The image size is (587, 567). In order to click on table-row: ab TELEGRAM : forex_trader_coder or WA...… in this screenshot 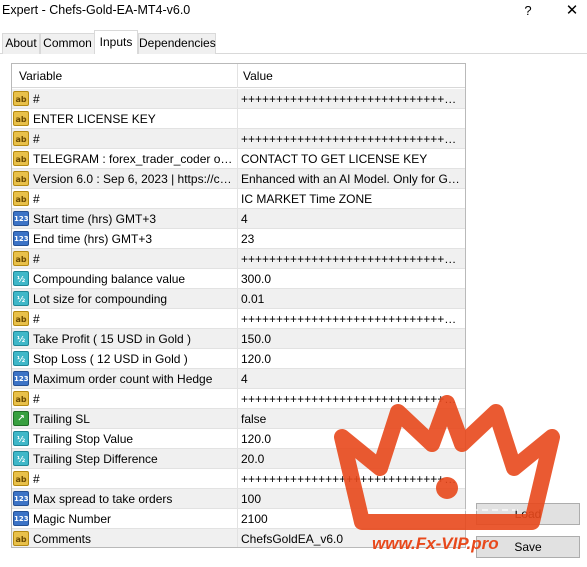, I will do `click(238, 159)`.